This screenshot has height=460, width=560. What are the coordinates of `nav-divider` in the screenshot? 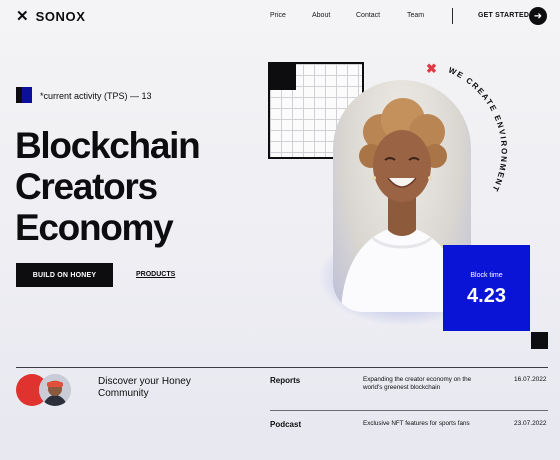 It's located at (452, 16).